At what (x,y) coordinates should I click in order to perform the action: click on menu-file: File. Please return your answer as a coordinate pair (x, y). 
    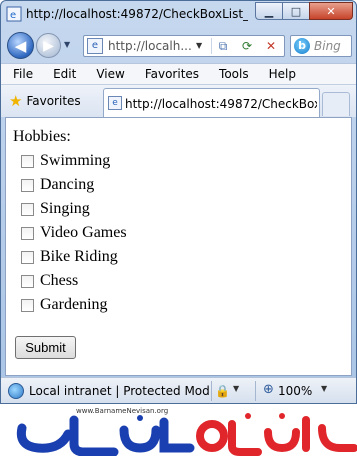
    Looking at the image, I should click on (21, 74).